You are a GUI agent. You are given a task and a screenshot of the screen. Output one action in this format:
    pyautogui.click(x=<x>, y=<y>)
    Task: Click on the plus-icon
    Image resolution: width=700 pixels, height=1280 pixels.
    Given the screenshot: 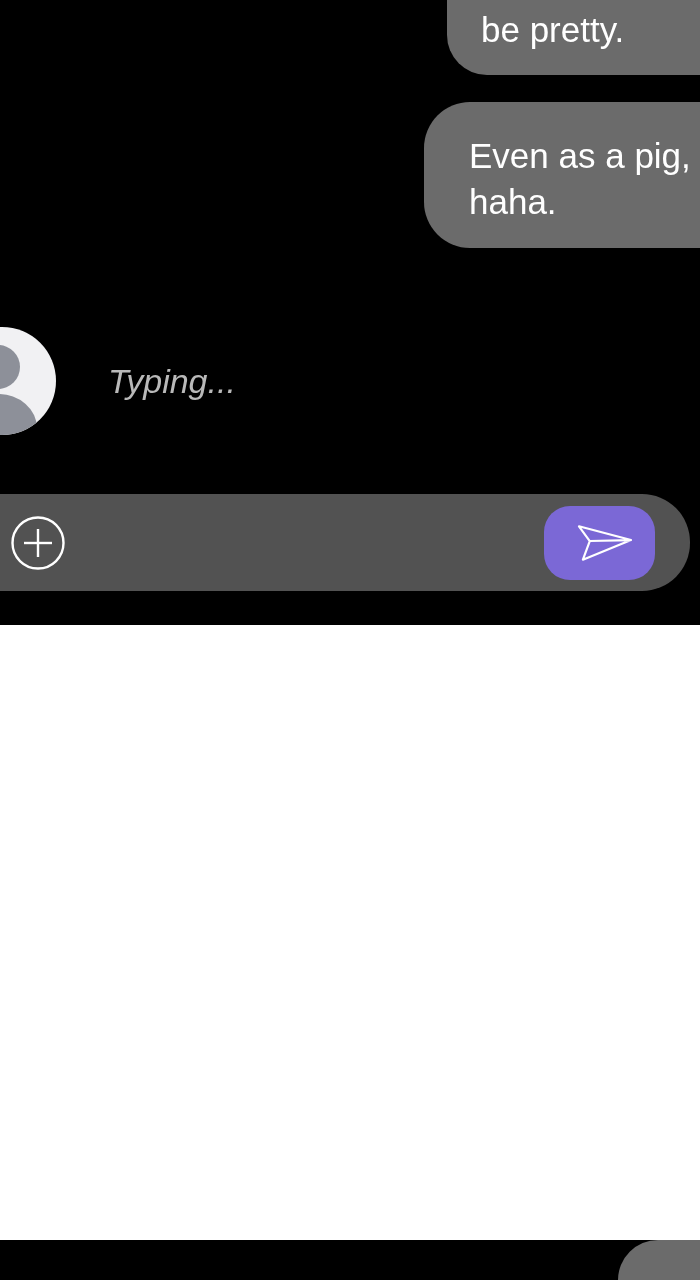 What is the action you would take?
    pyautogui.click(x=38, y=542)
    